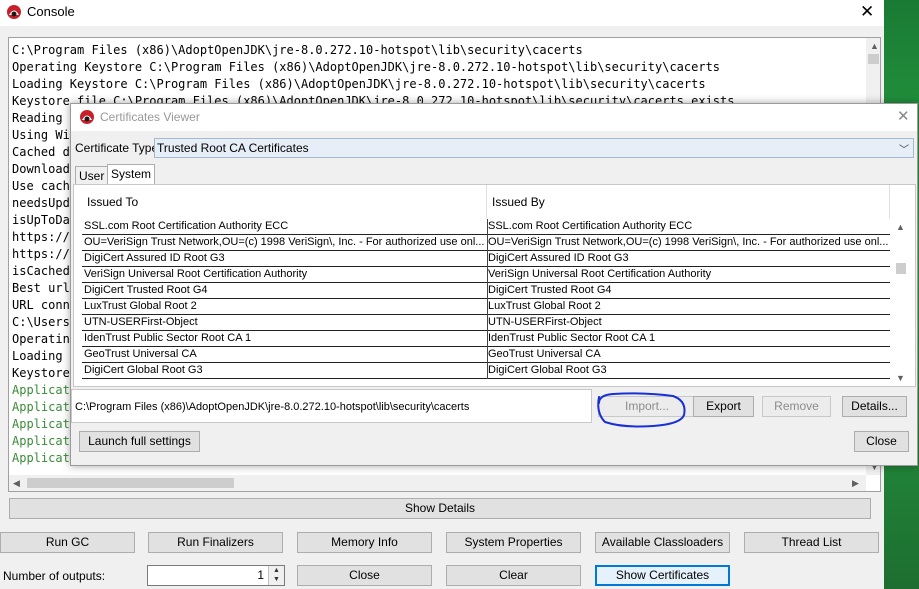 The image size is (919, 589). What do you see at coordinates (811, 542) in the screenshot?
I see `thread-list-button: Thread List` at bounding box center [811, 542].